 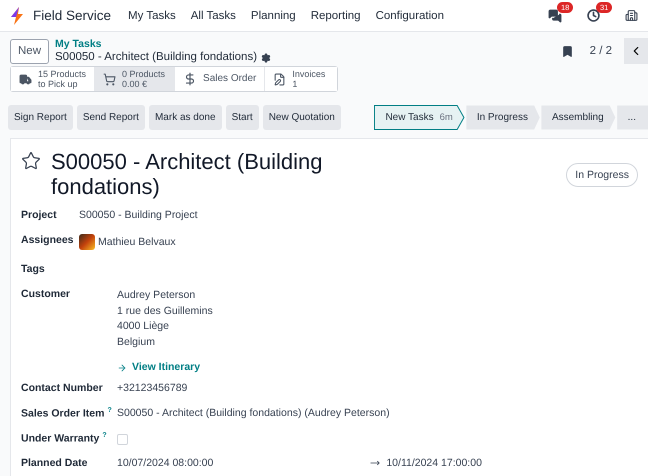 I want to click on clock-icon, so click(x=593, y=15).